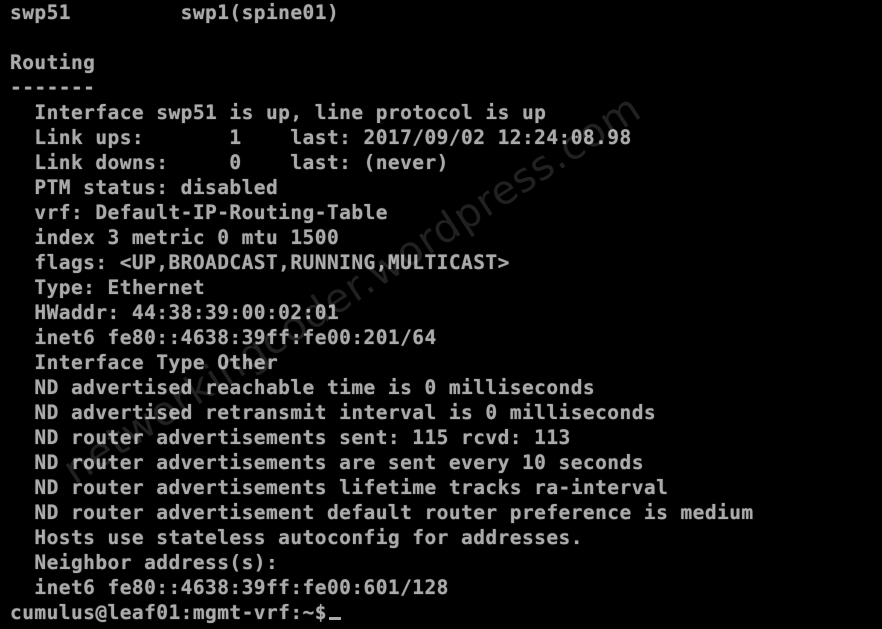  What do you see at coordinates (334, 618) in the screenshot?
I see `text-cursor` at bounding box center [334, 618].